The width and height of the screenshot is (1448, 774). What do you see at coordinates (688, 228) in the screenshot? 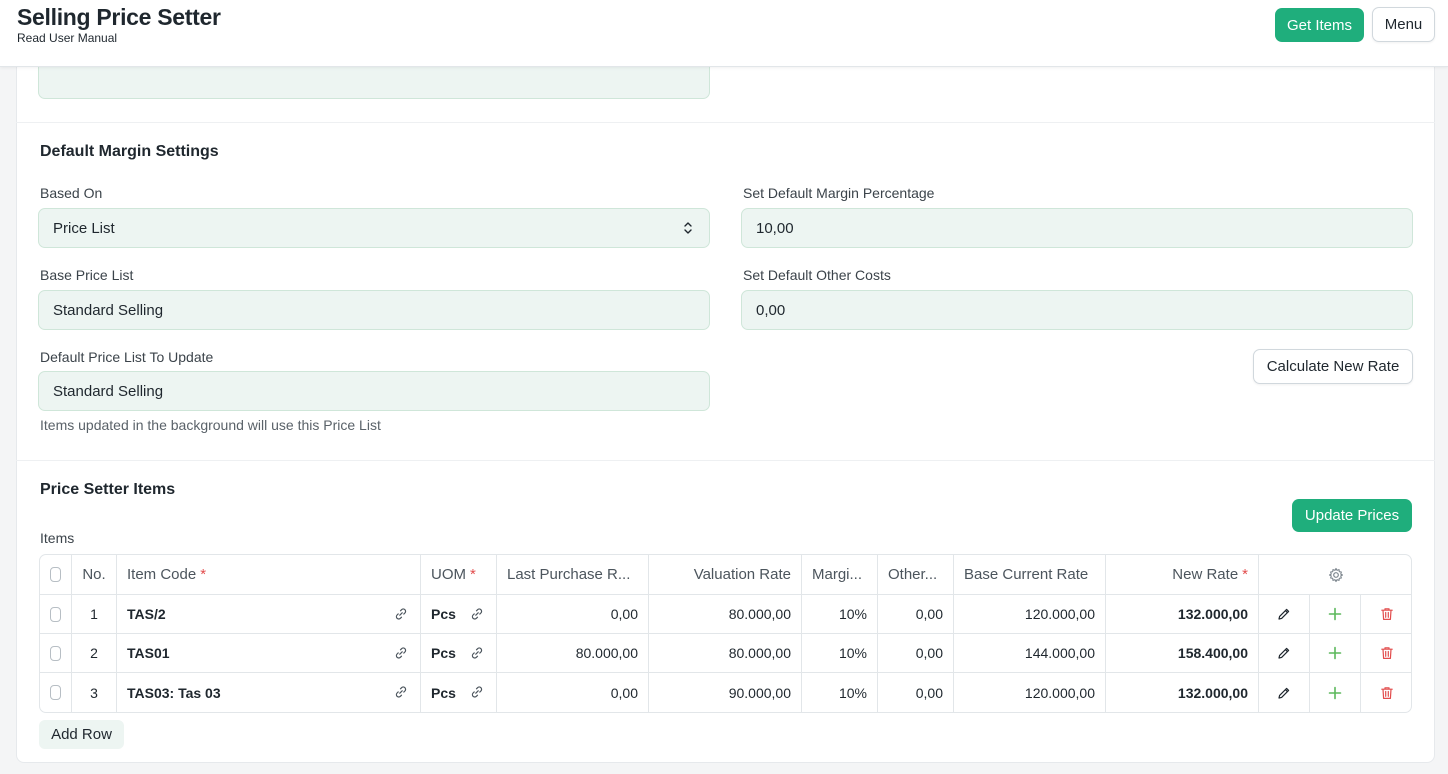
I see `select-chevron-icon` at bounding box center [688, 228].